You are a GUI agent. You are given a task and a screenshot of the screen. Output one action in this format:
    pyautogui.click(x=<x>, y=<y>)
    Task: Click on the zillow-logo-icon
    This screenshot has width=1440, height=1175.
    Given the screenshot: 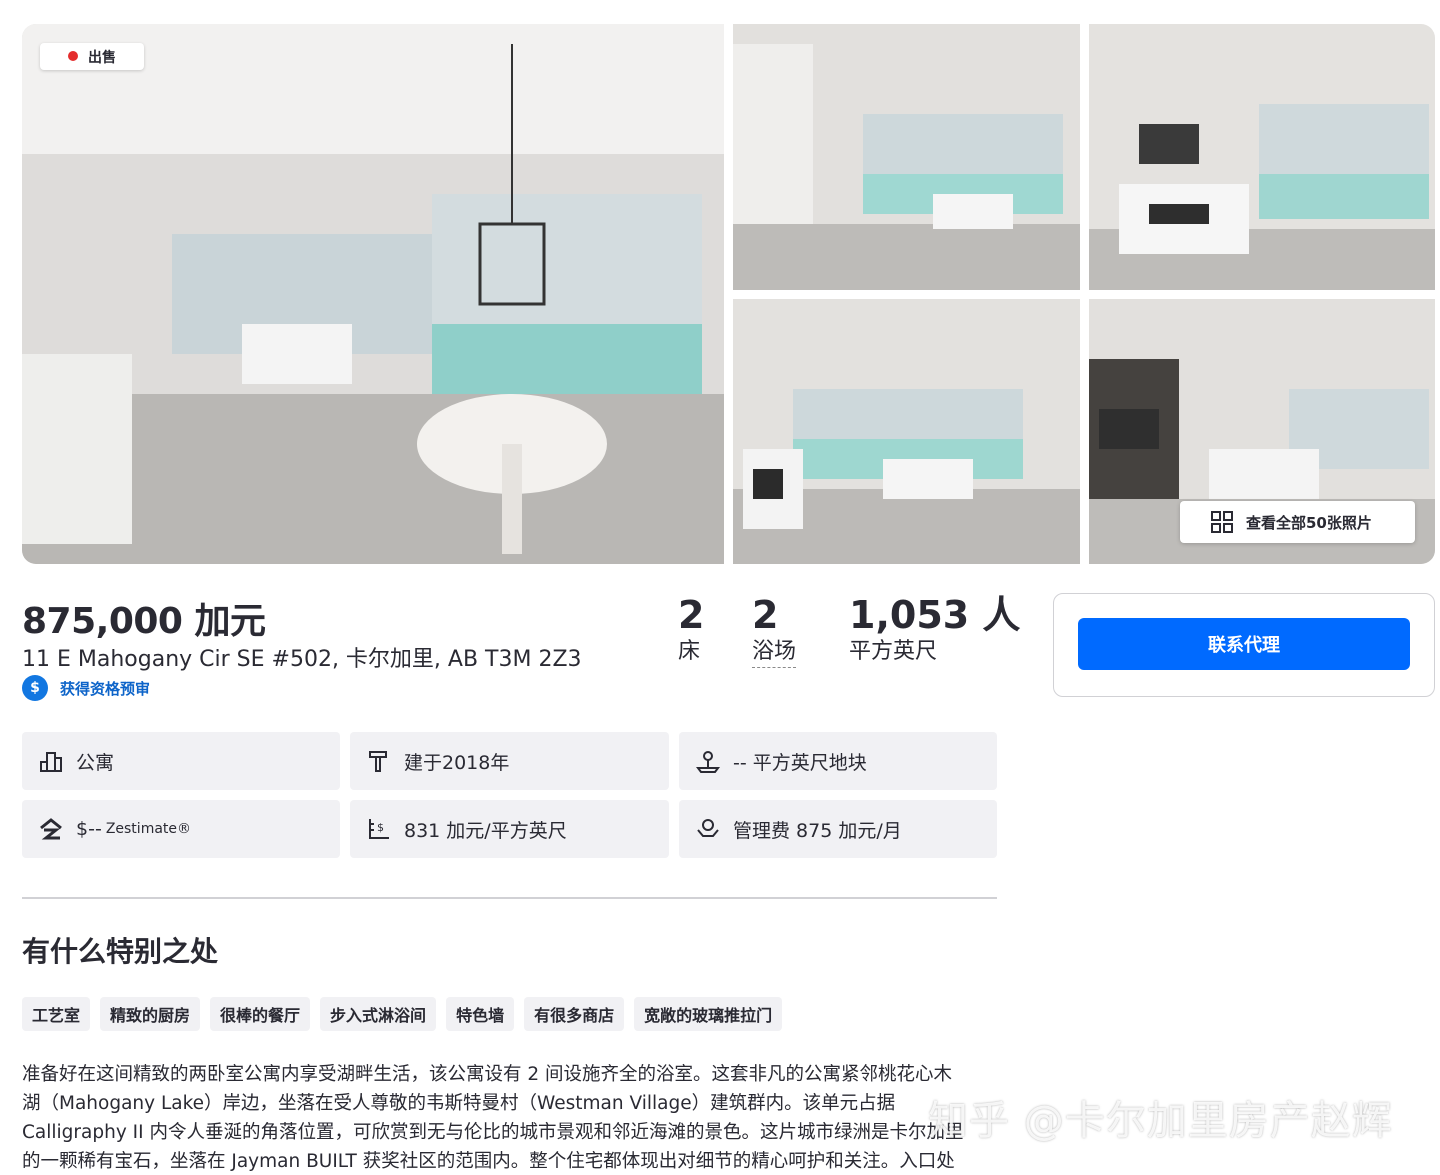 What is the action you would take?
    pyautogui.click(x=51, y=829)
    